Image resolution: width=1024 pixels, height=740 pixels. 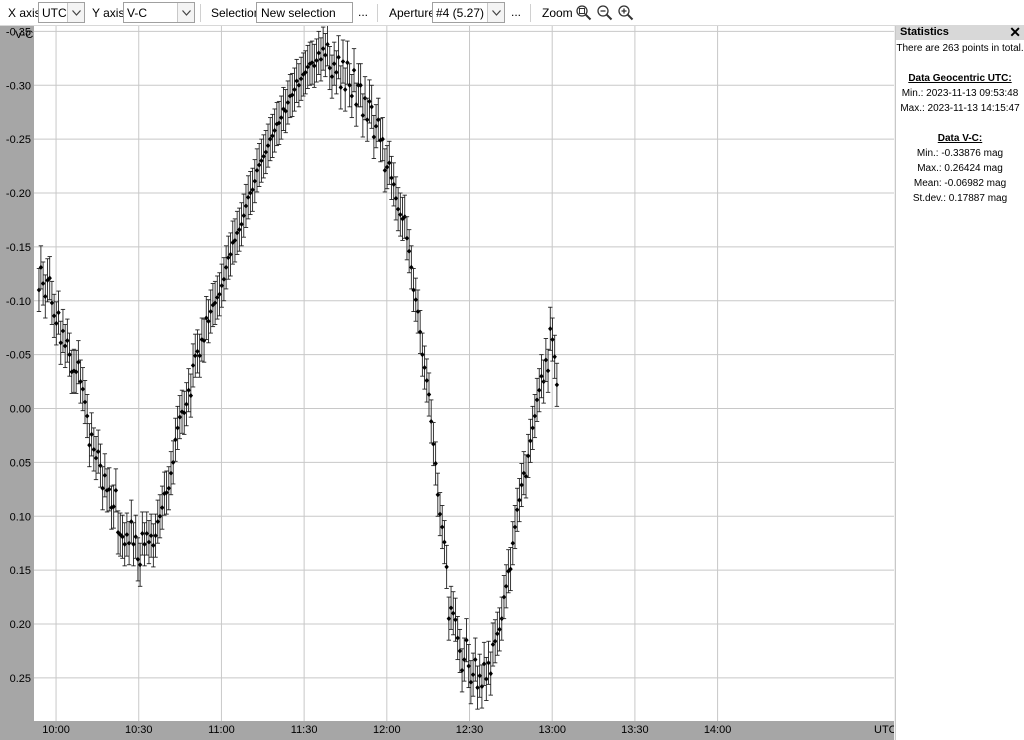 I want to click on zoom-label: Zoom, so click(x=557, y=13).